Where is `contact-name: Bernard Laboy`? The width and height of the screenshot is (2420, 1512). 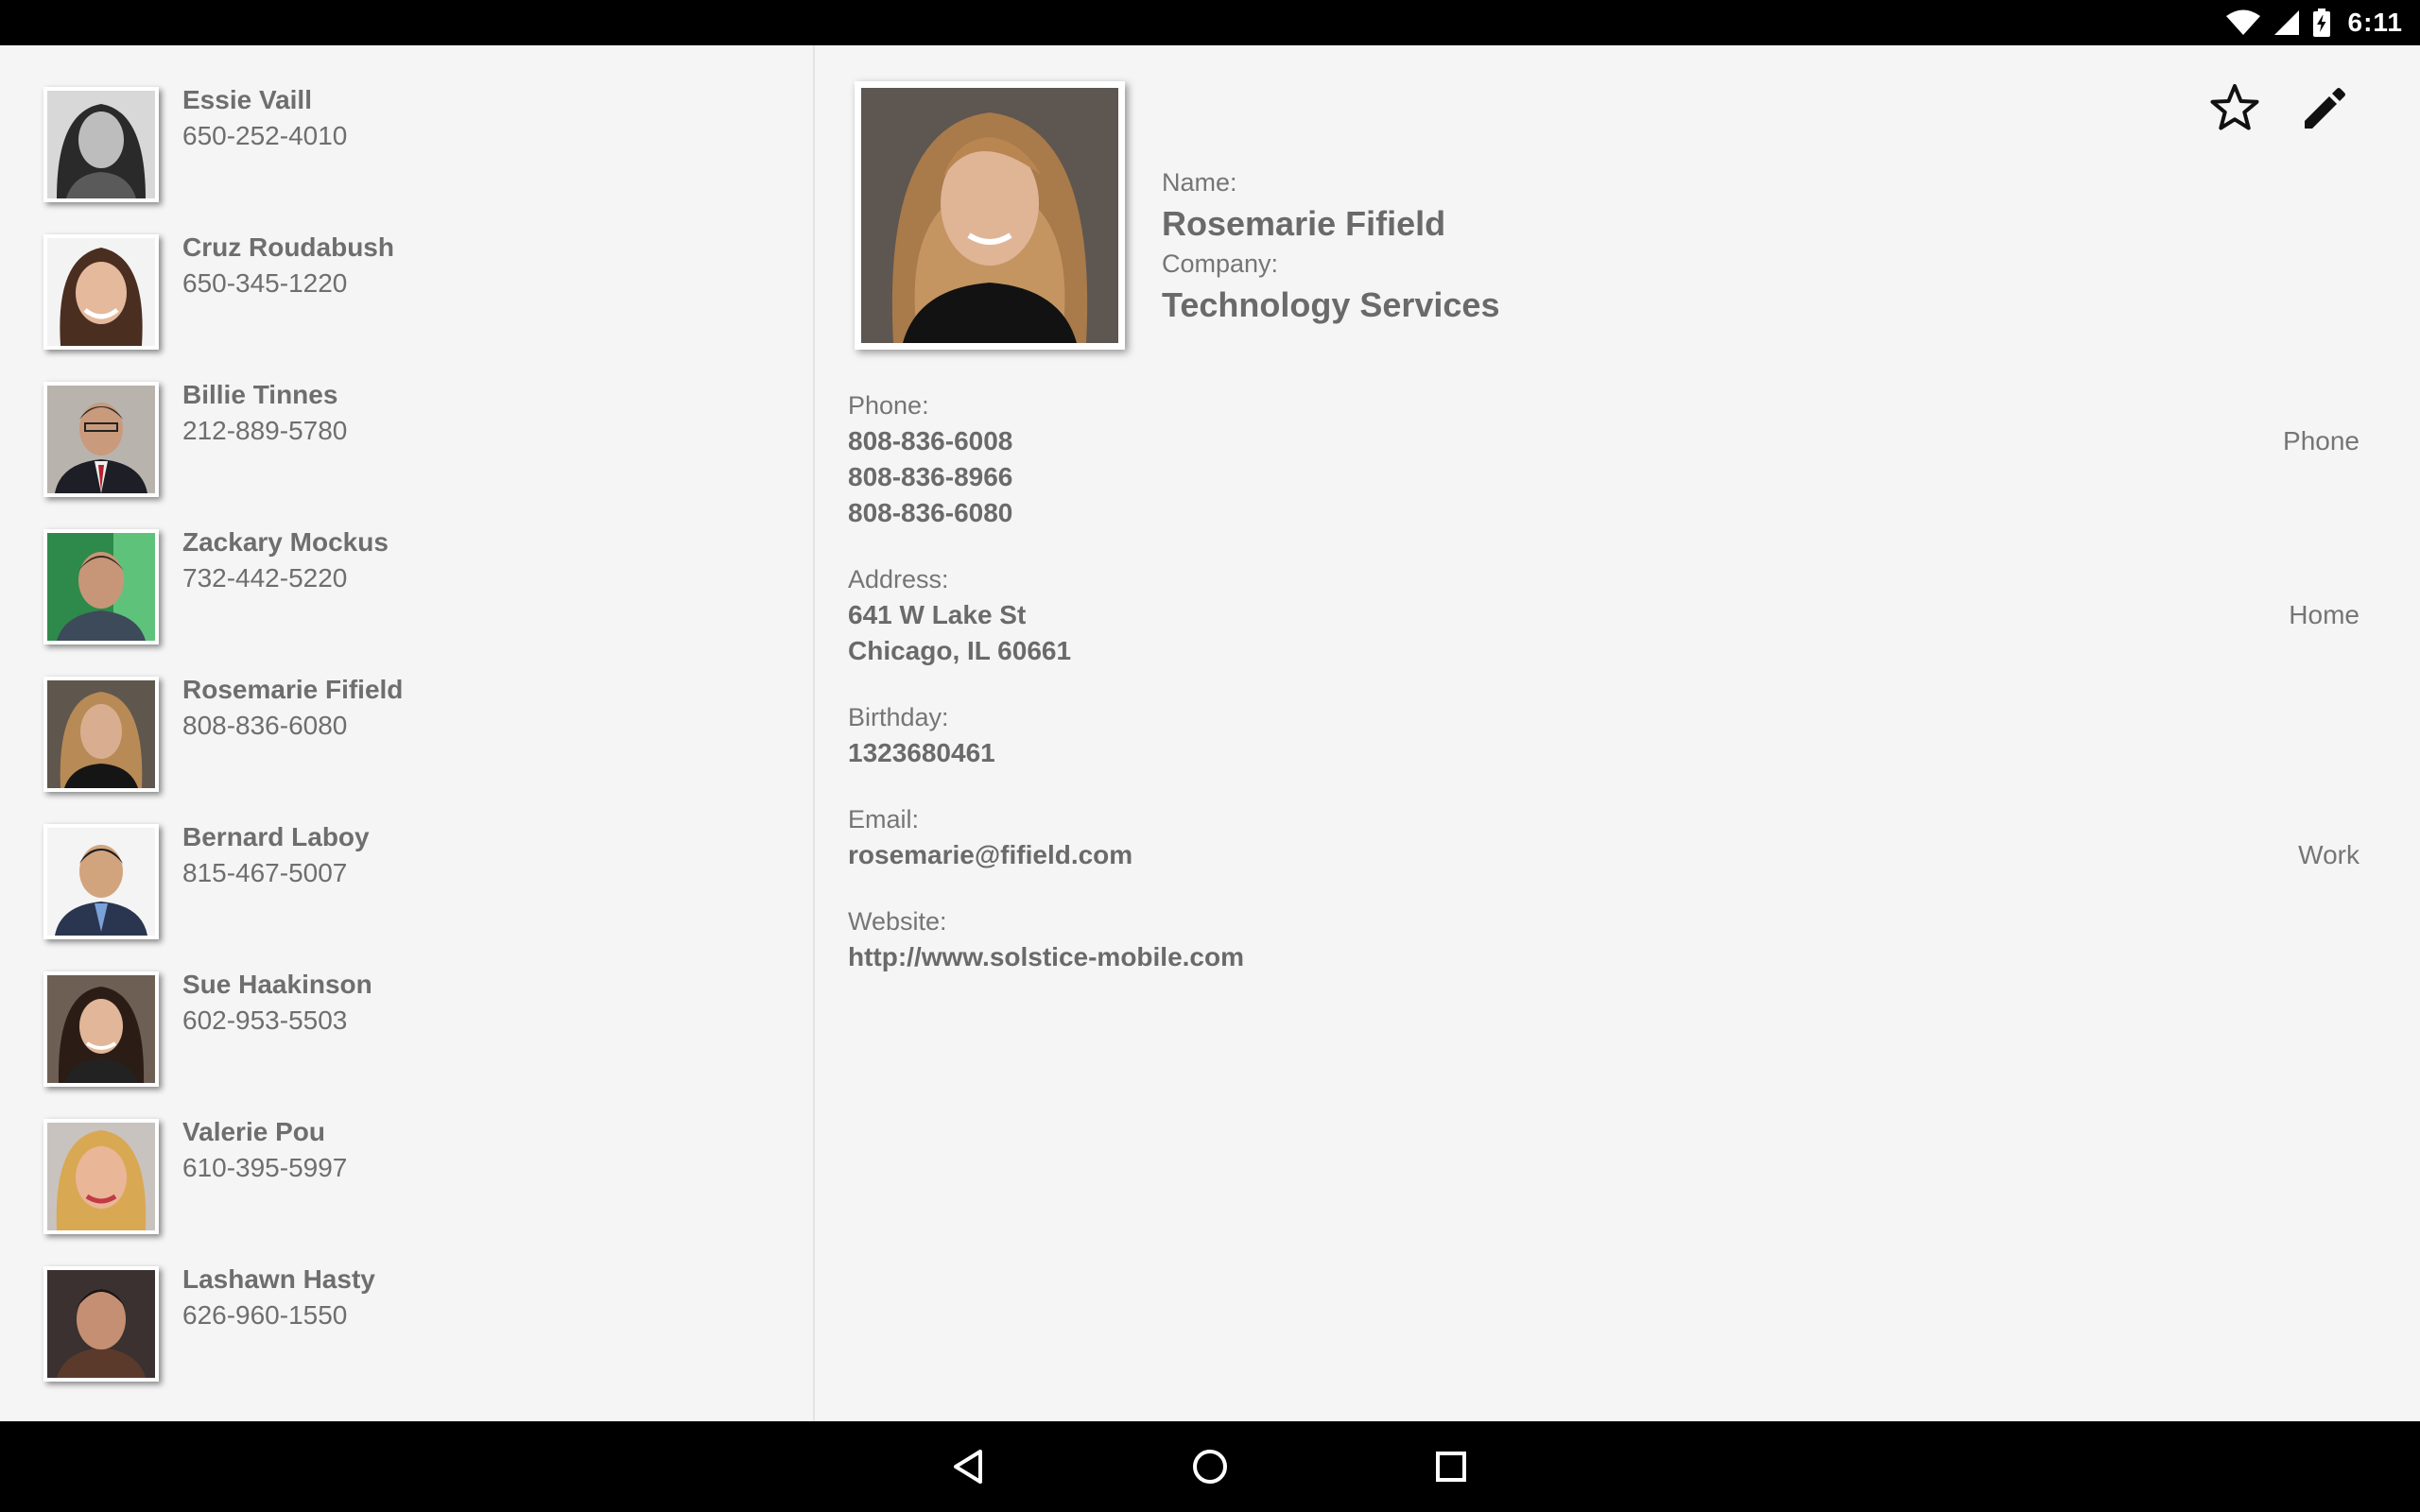 contact-name: Bernard Laboy is located at coordinates (276, 836).